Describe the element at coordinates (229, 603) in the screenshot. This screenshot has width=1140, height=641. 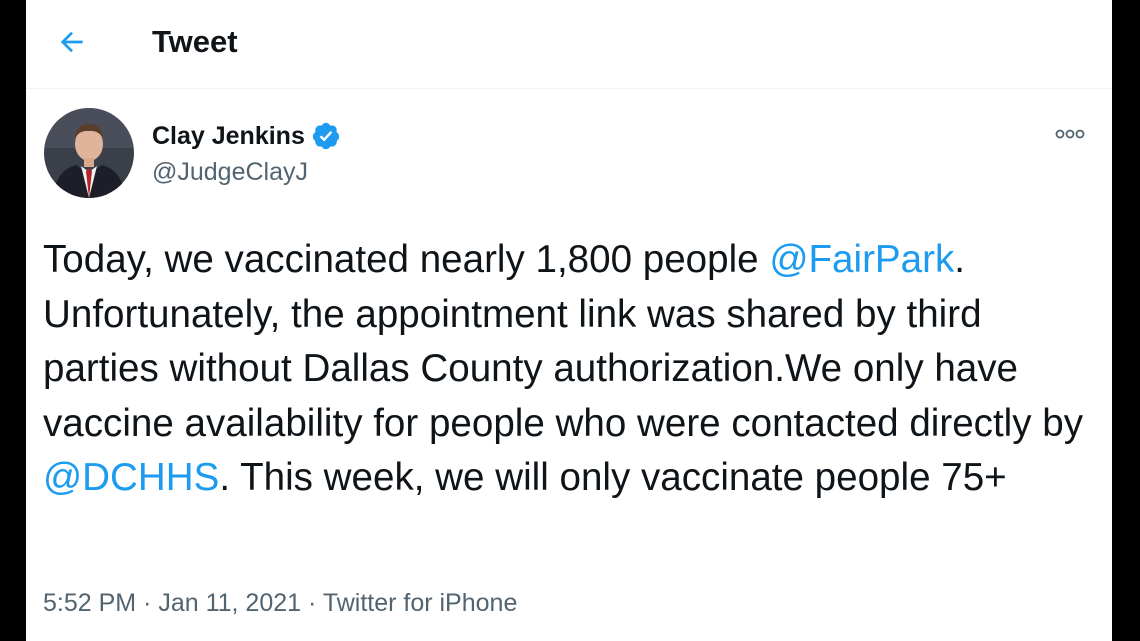
I see `tweet-date: Jan 11, 2021` at that location.